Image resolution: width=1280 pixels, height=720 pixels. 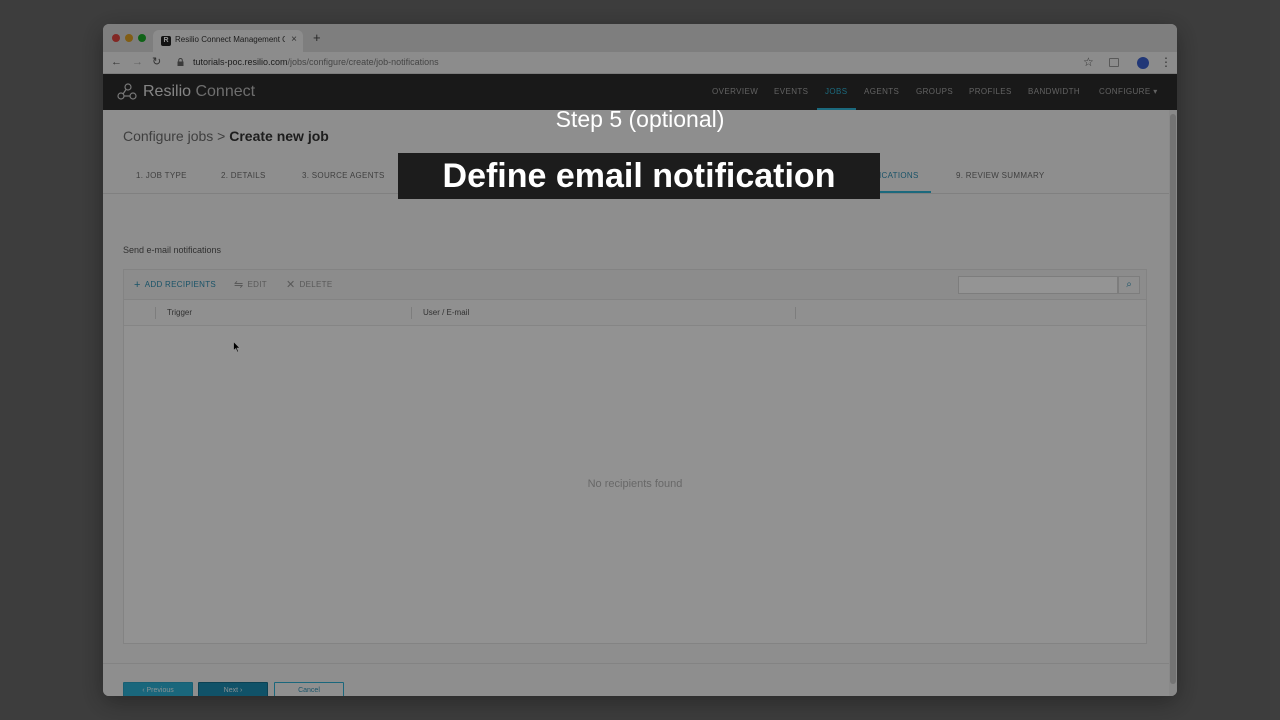 What do you see at coordinates (180, 62) in the screenshot?
I see `lock-icon` at bounding box center [180, 62].